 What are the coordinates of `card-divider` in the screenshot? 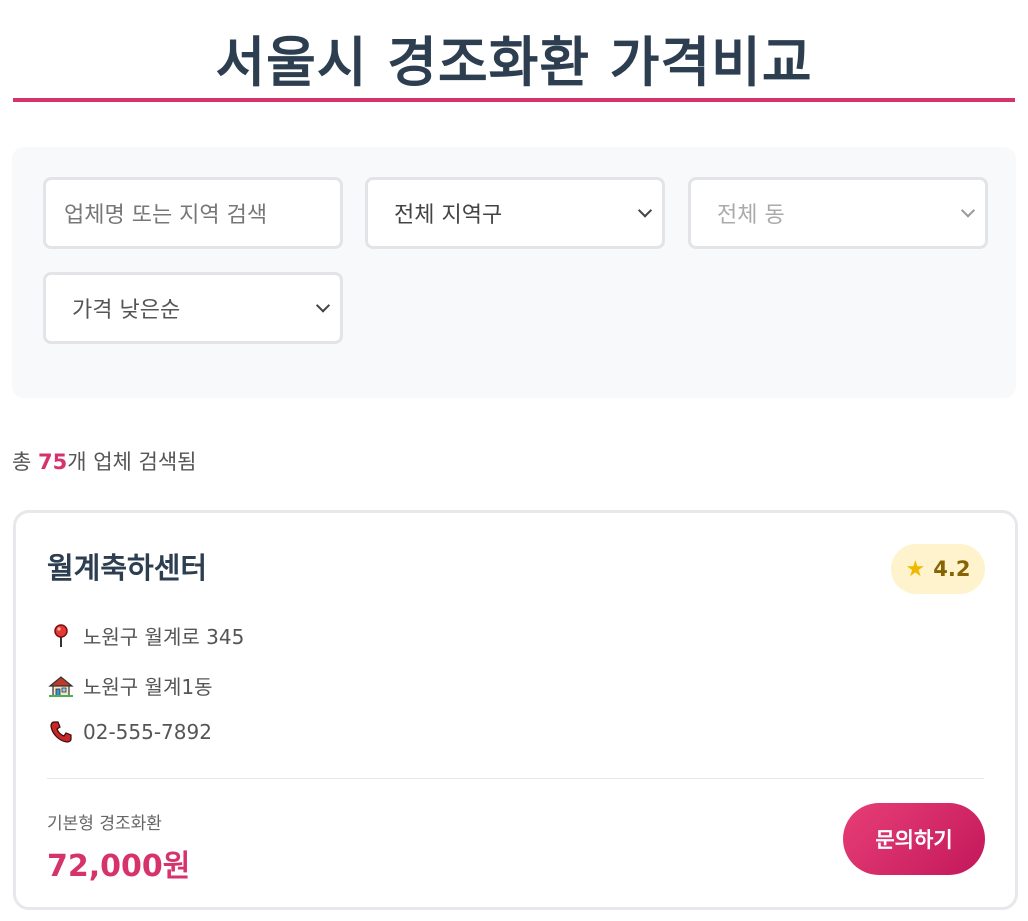 It's located at (515, 778).